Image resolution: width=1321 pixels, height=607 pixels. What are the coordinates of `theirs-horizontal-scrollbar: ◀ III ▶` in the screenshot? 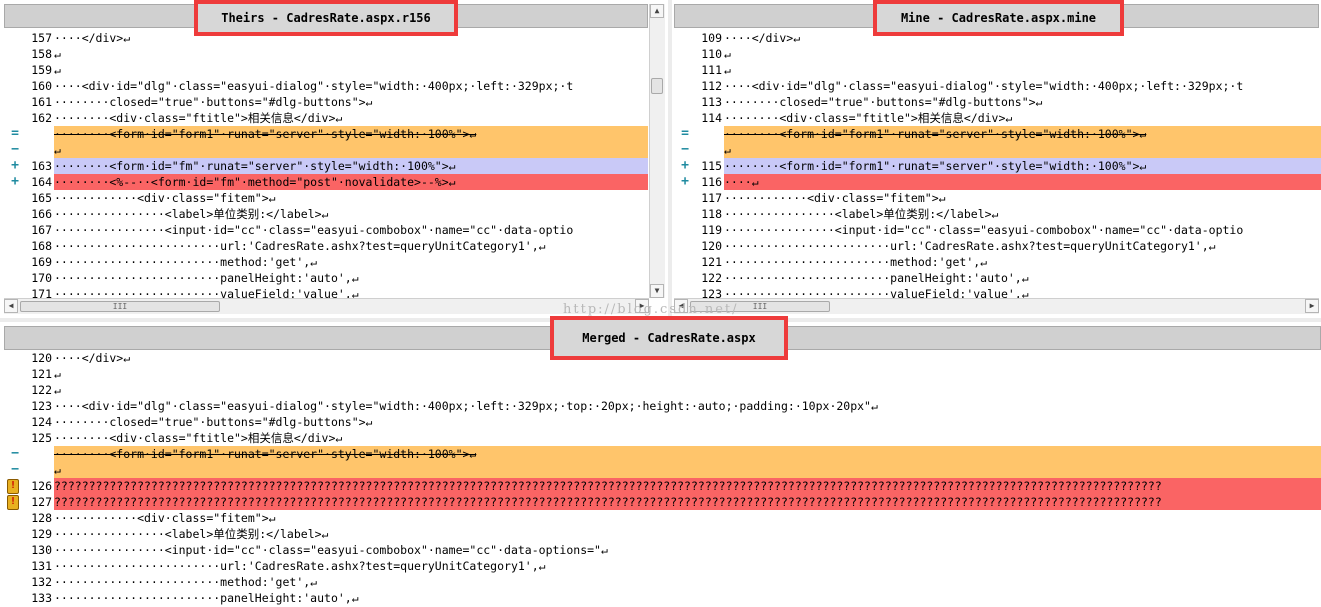 It's located at (326, 306).